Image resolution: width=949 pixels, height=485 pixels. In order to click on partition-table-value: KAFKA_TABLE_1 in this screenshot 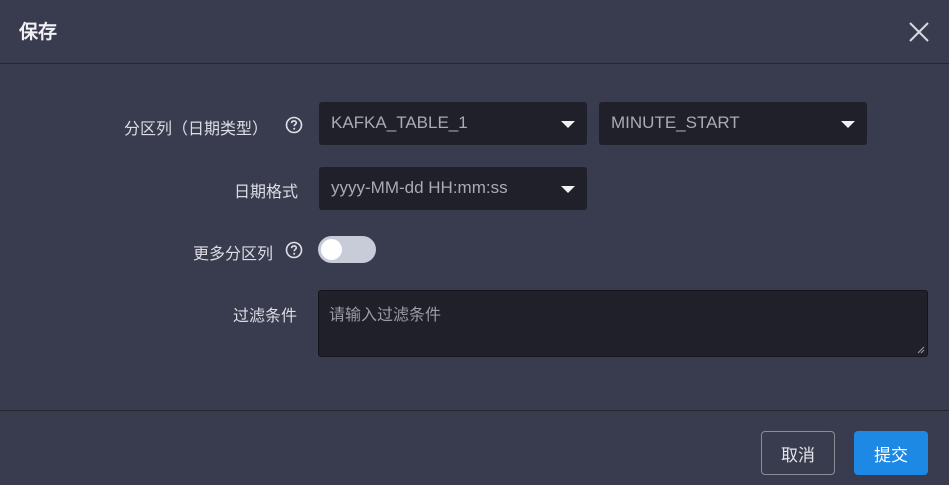, I will do `click(399, 122)`.